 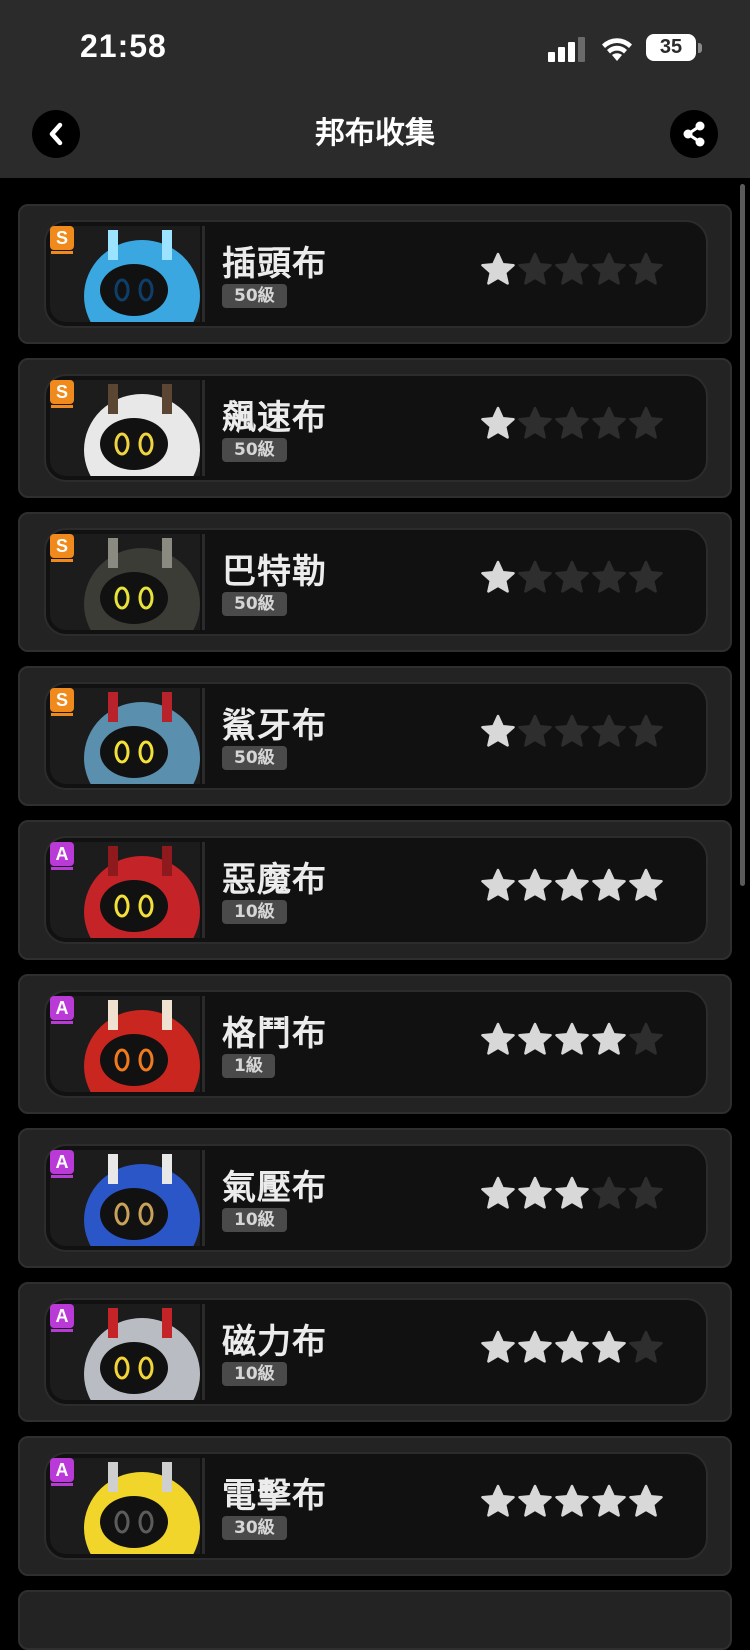 I want to click on list-item: A 磁力布 10級, so click(x=375, y=1352).